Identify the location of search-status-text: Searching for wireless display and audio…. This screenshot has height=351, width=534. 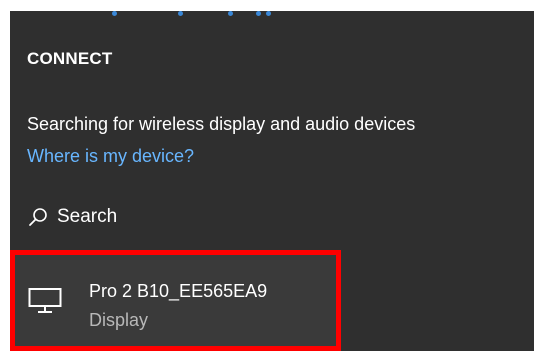
(221, 124).